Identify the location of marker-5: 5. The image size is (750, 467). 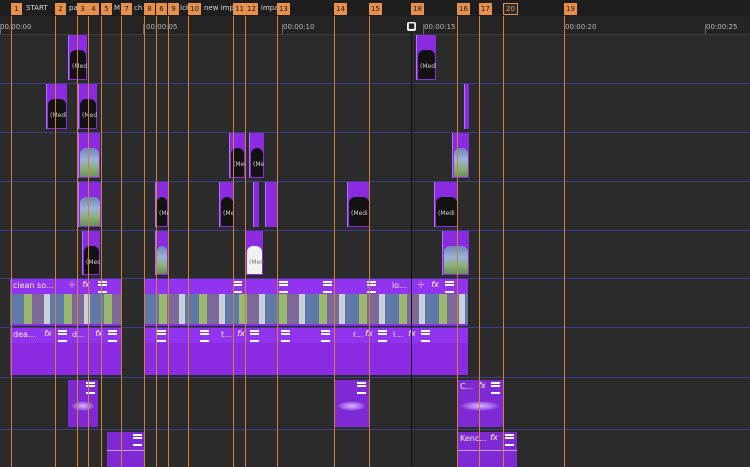
(106, 9).